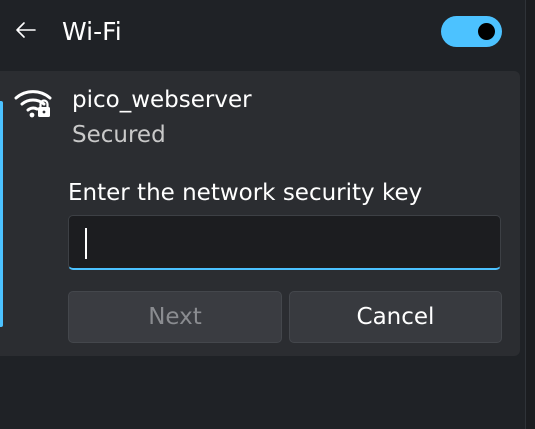 This screenshot has height=429, width=535. Describe the element at coordinates (245, 193) in the screenshot. I see `security-key-label: Enter the network security key` at that location.